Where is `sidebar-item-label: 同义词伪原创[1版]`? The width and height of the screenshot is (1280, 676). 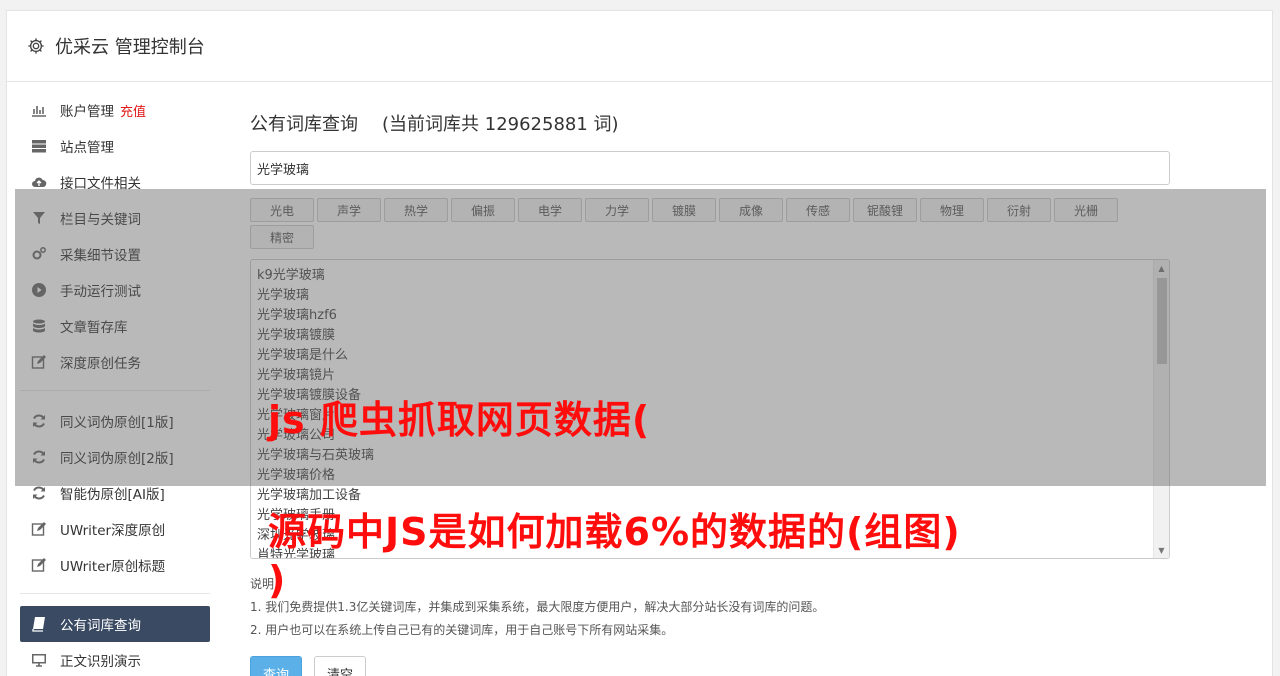 sidebar-item-label: 同义词伪原创[1版] is located at coordinates (117, 423).